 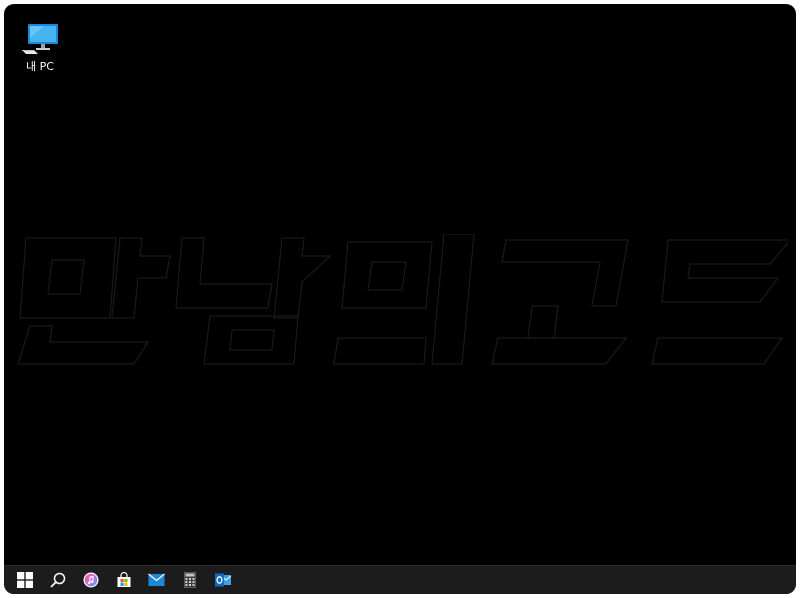 I want to click on desktop-icon-my-pc: 내 PC, so click(x=40, y=47).